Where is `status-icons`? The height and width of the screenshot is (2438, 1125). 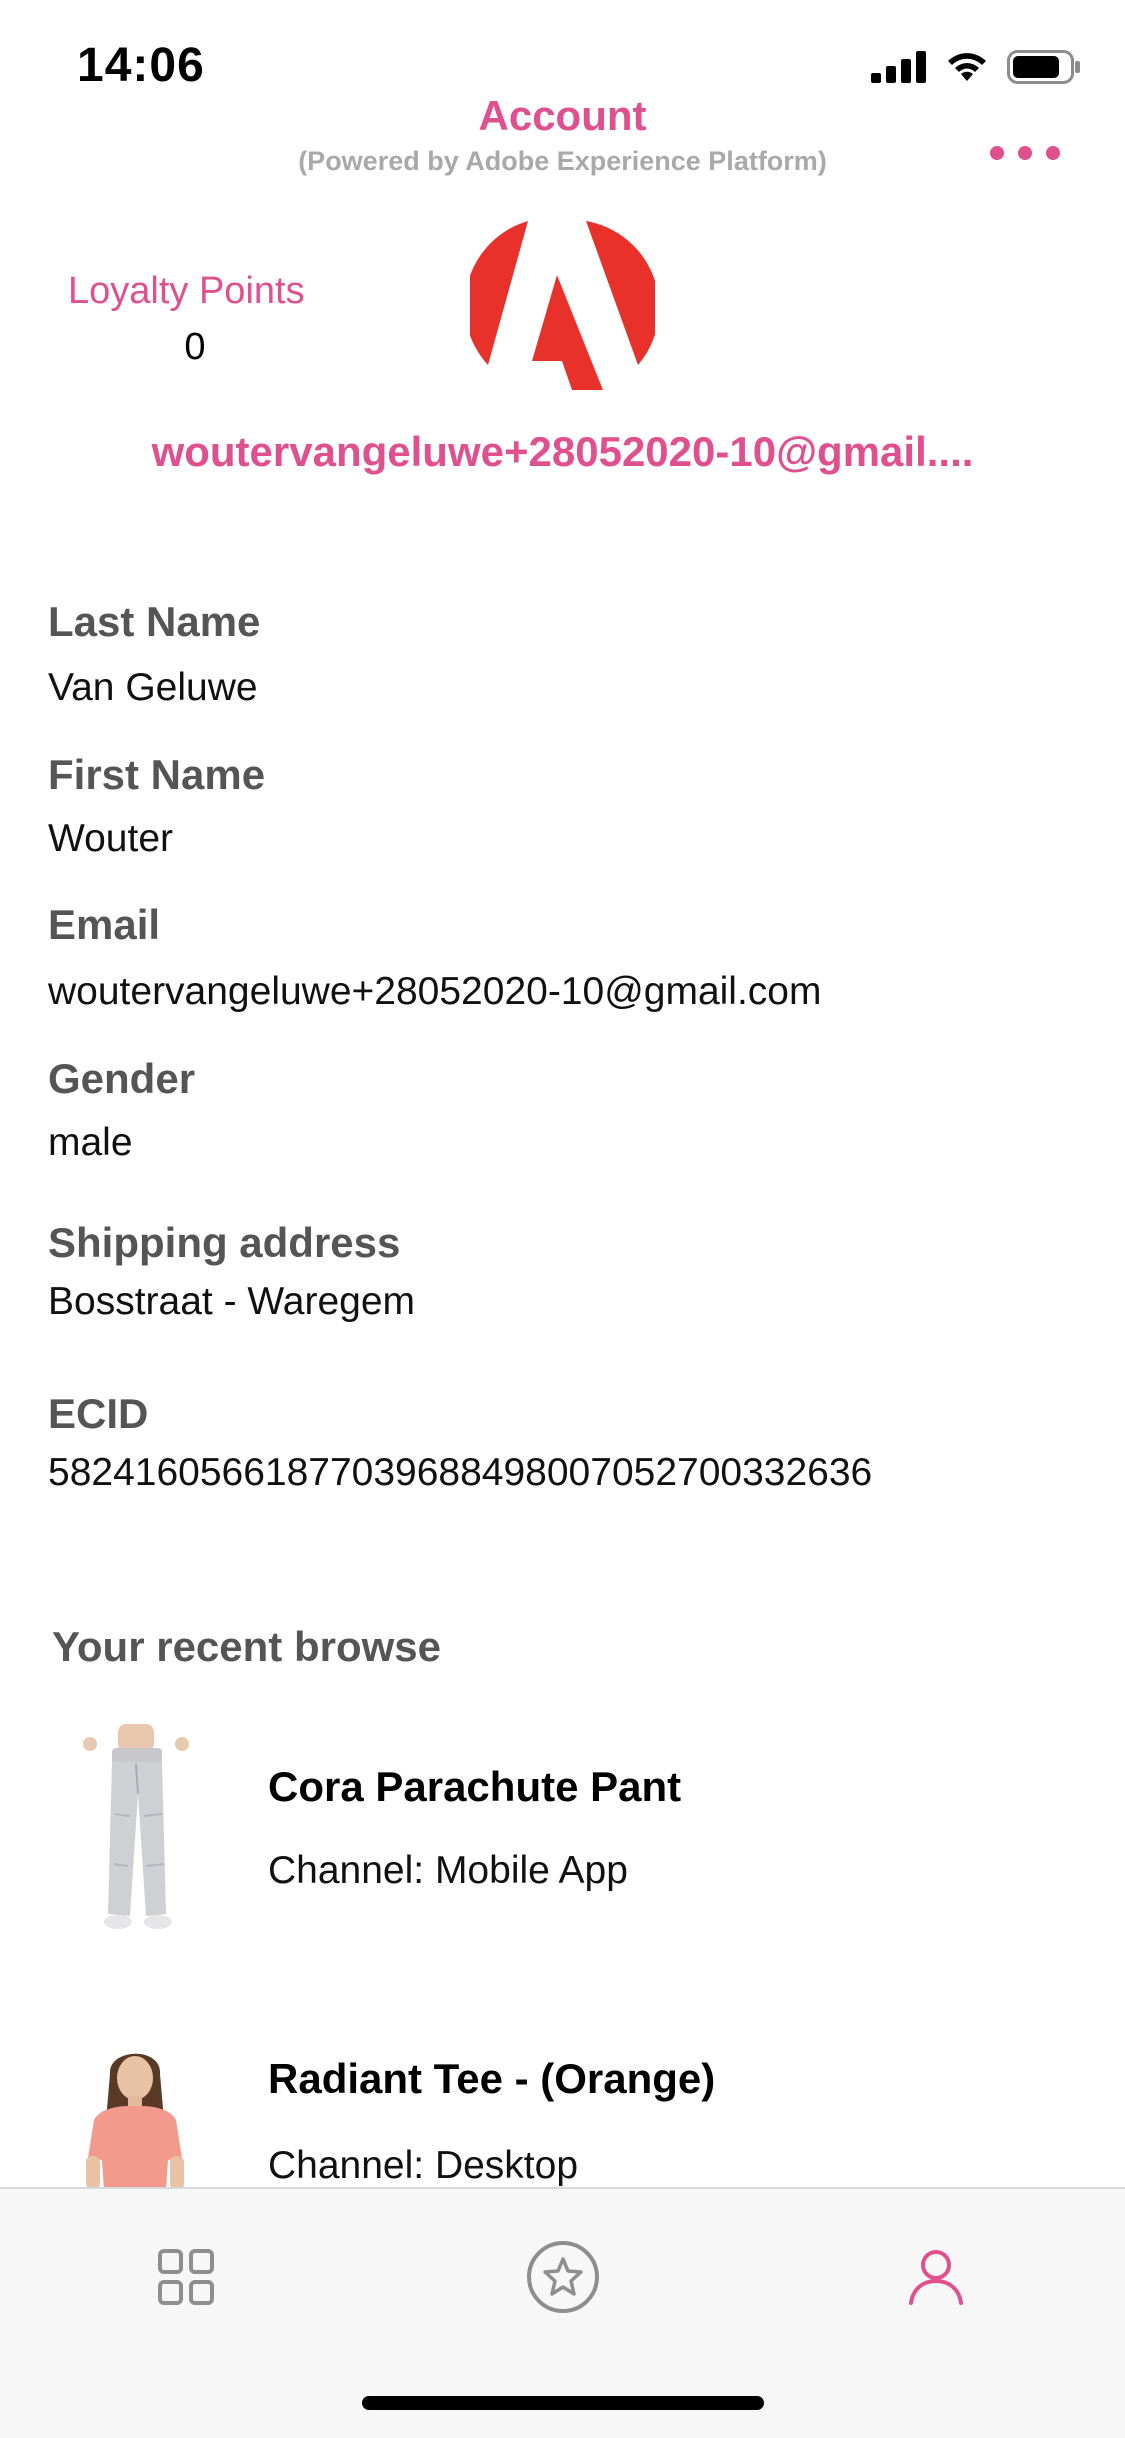
status-icons is located at coordinates (976, 67).